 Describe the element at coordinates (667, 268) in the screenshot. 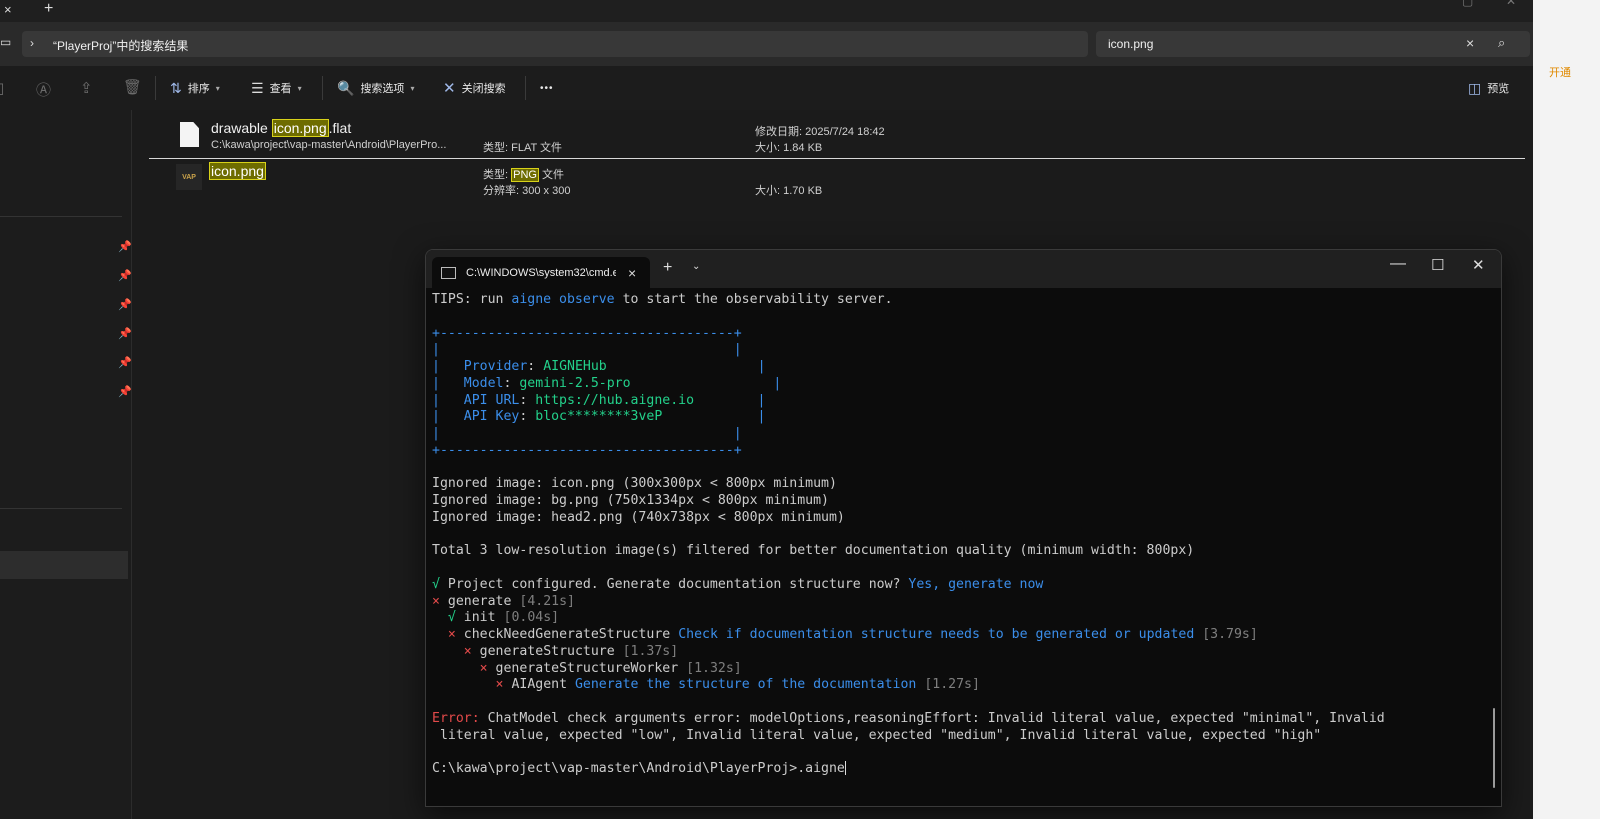

I see `new-tab-icon: +` at that location.